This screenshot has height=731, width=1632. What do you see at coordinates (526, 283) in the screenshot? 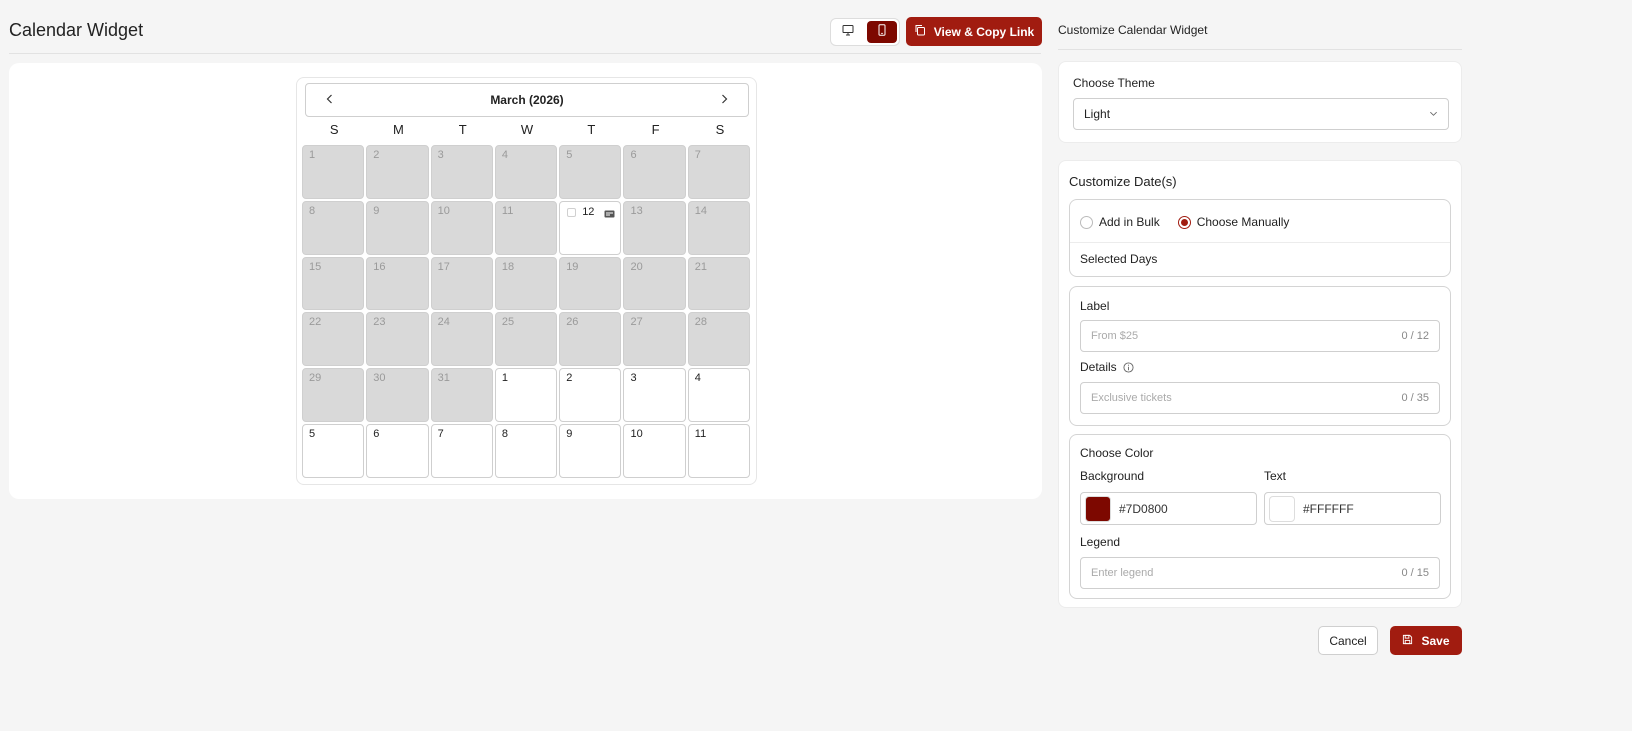
I see `day-cell: 18` at bounding box center [526, 283].